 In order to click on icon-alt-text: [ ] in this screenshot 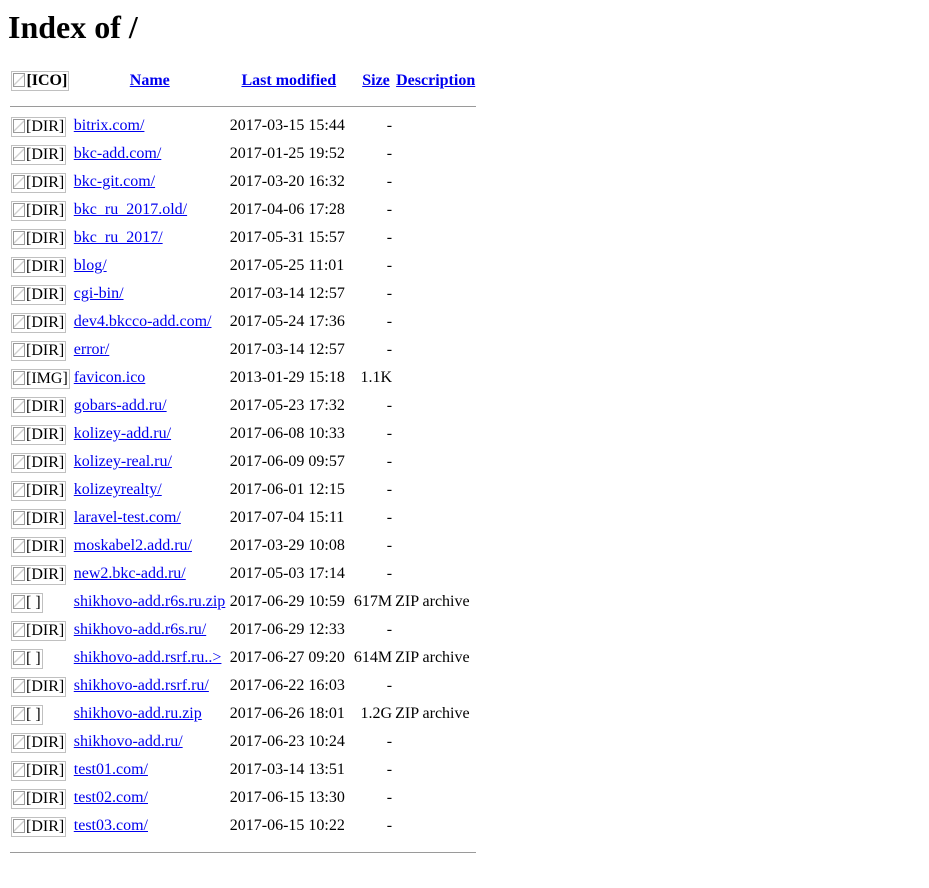, I will do `click(33, 658)`.